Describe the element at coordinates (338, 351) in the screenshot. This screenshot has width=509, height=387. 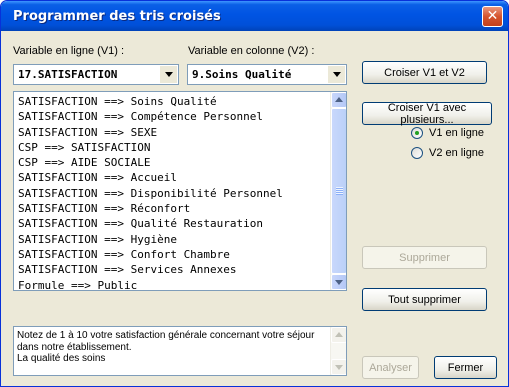
I see `description-scrollbar` at that location.